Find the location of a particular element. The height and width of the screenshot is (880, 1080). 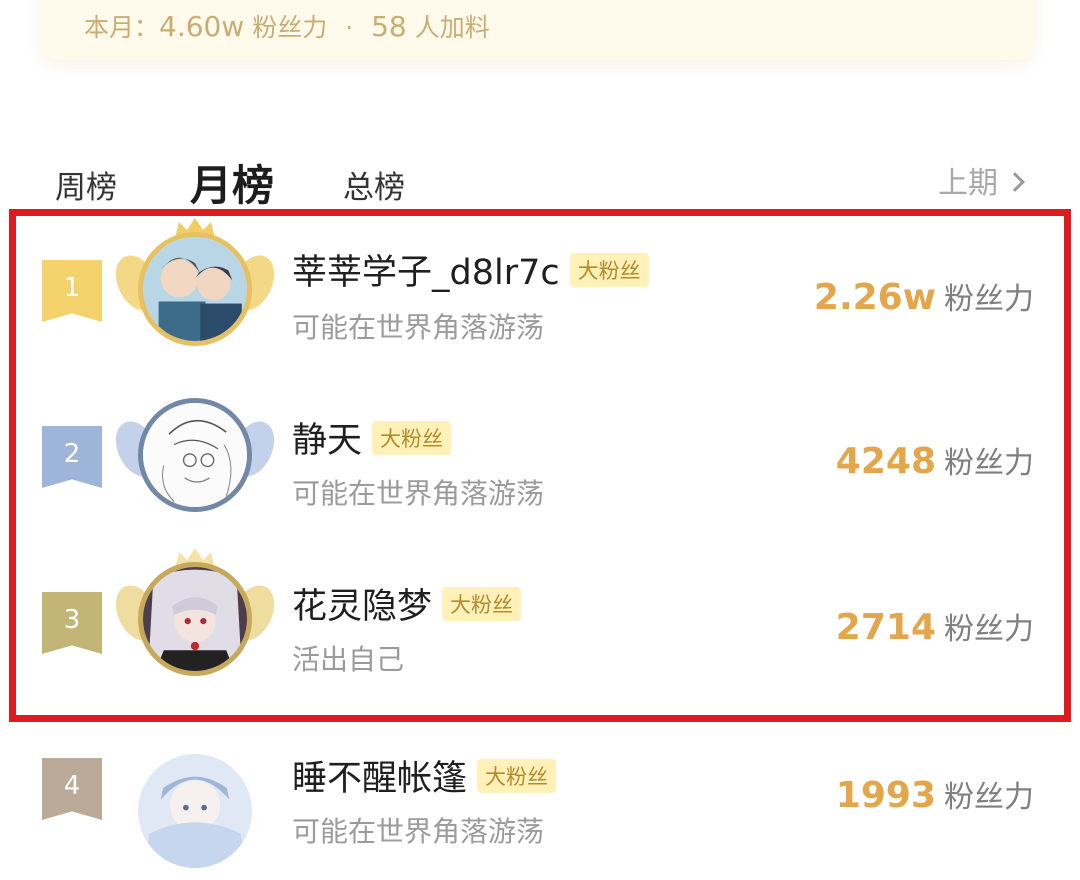

score-value: 4248 is located at coordinates (885, 461).